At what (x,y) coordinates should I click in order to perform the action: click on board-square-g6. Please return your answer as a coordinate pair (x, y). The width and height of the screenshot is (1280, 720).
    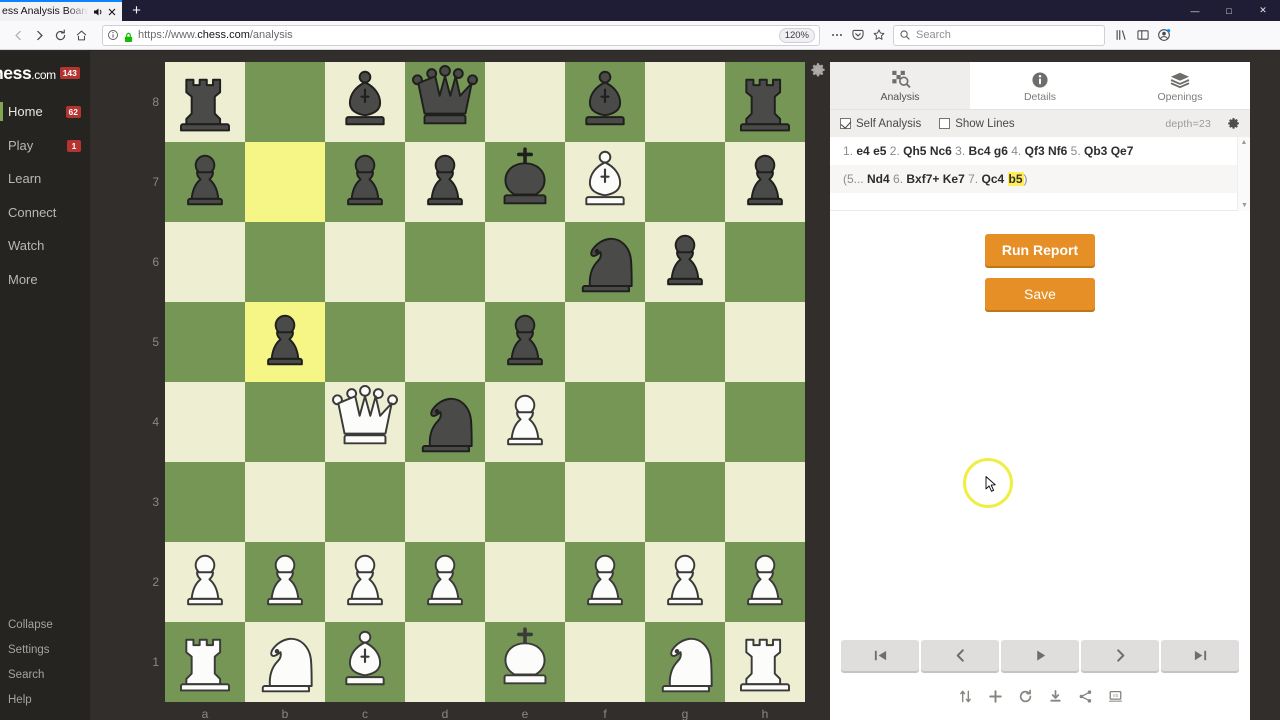
    Looking at the image, I should click on (685, 262).